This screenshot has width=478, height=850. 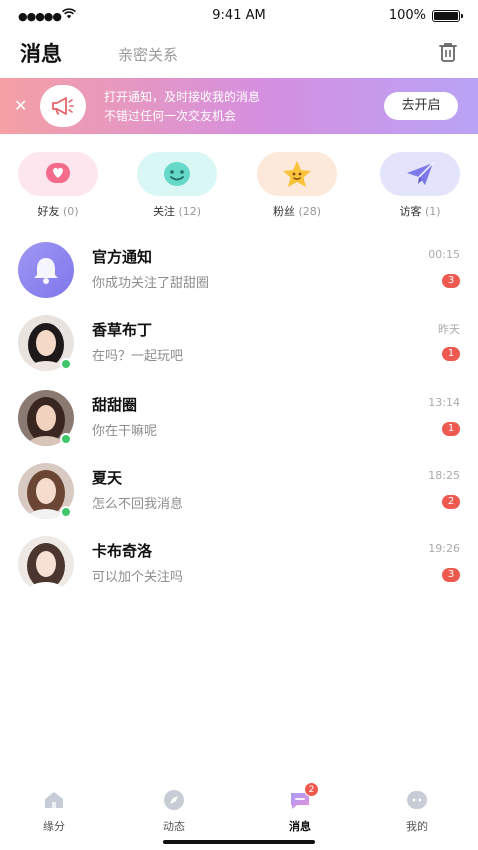 I want to click on tab-messages-label: 消息, so click(x=300, y=826).